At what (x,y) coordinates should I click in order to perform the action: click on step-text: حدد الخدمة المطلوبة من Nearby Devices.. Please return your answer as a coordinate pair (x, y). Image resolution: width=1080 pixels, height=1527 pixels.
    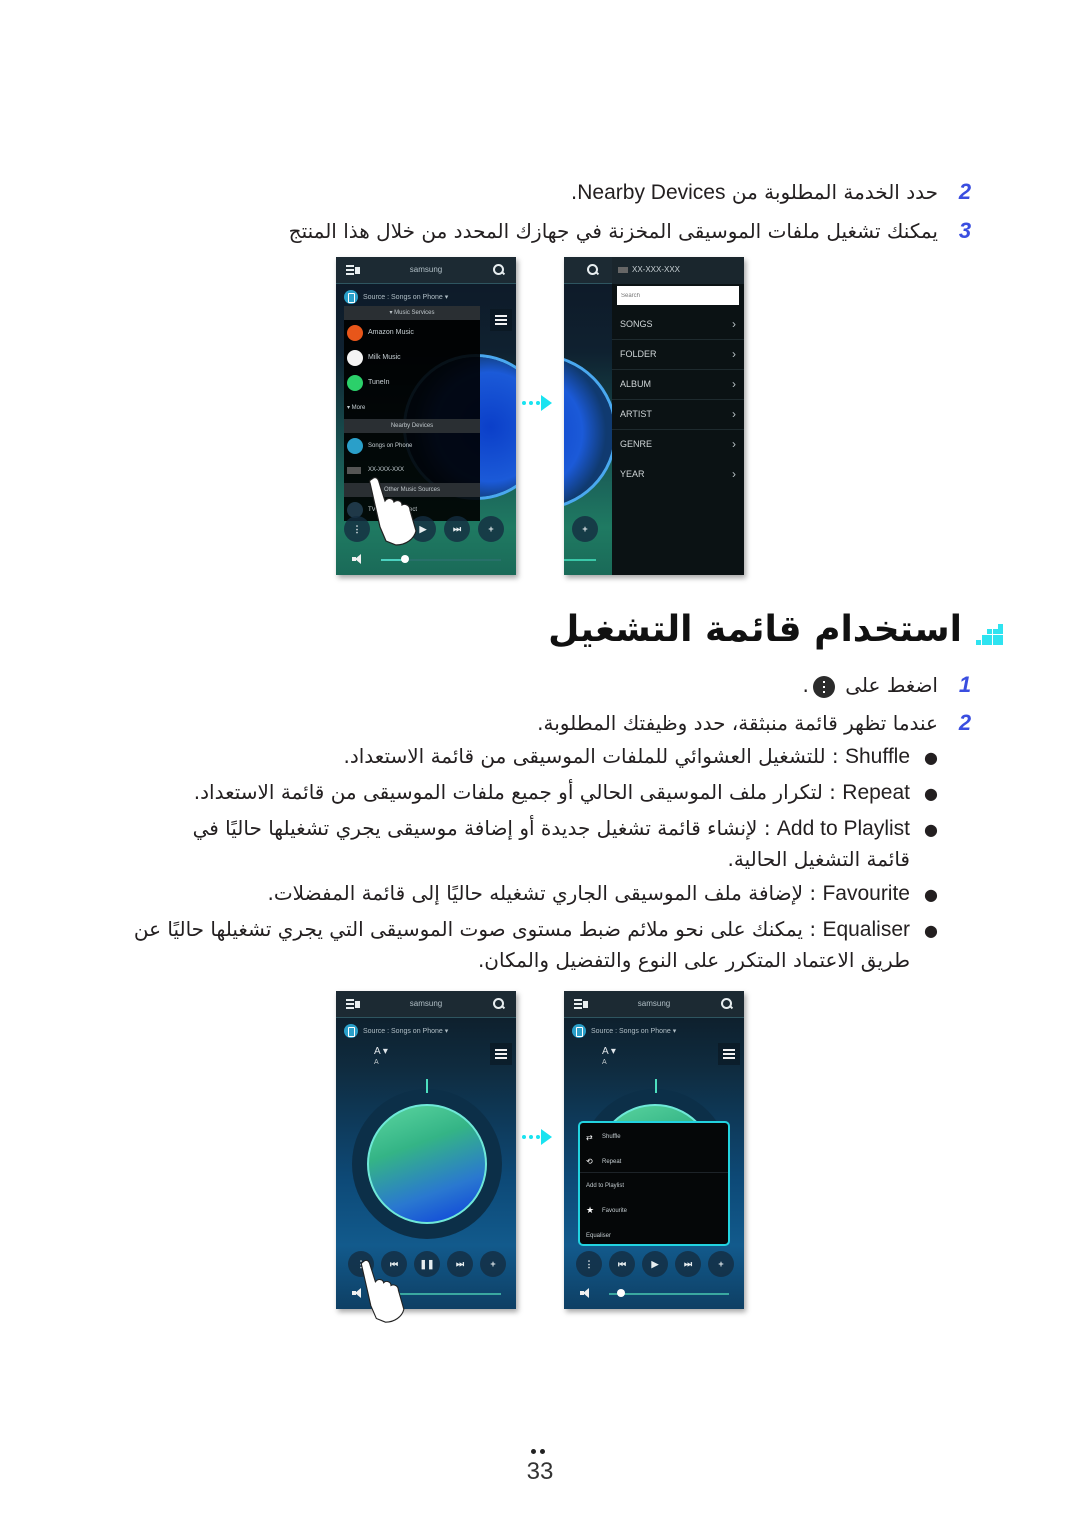
    Looking at the image, I should click on (754, 192).